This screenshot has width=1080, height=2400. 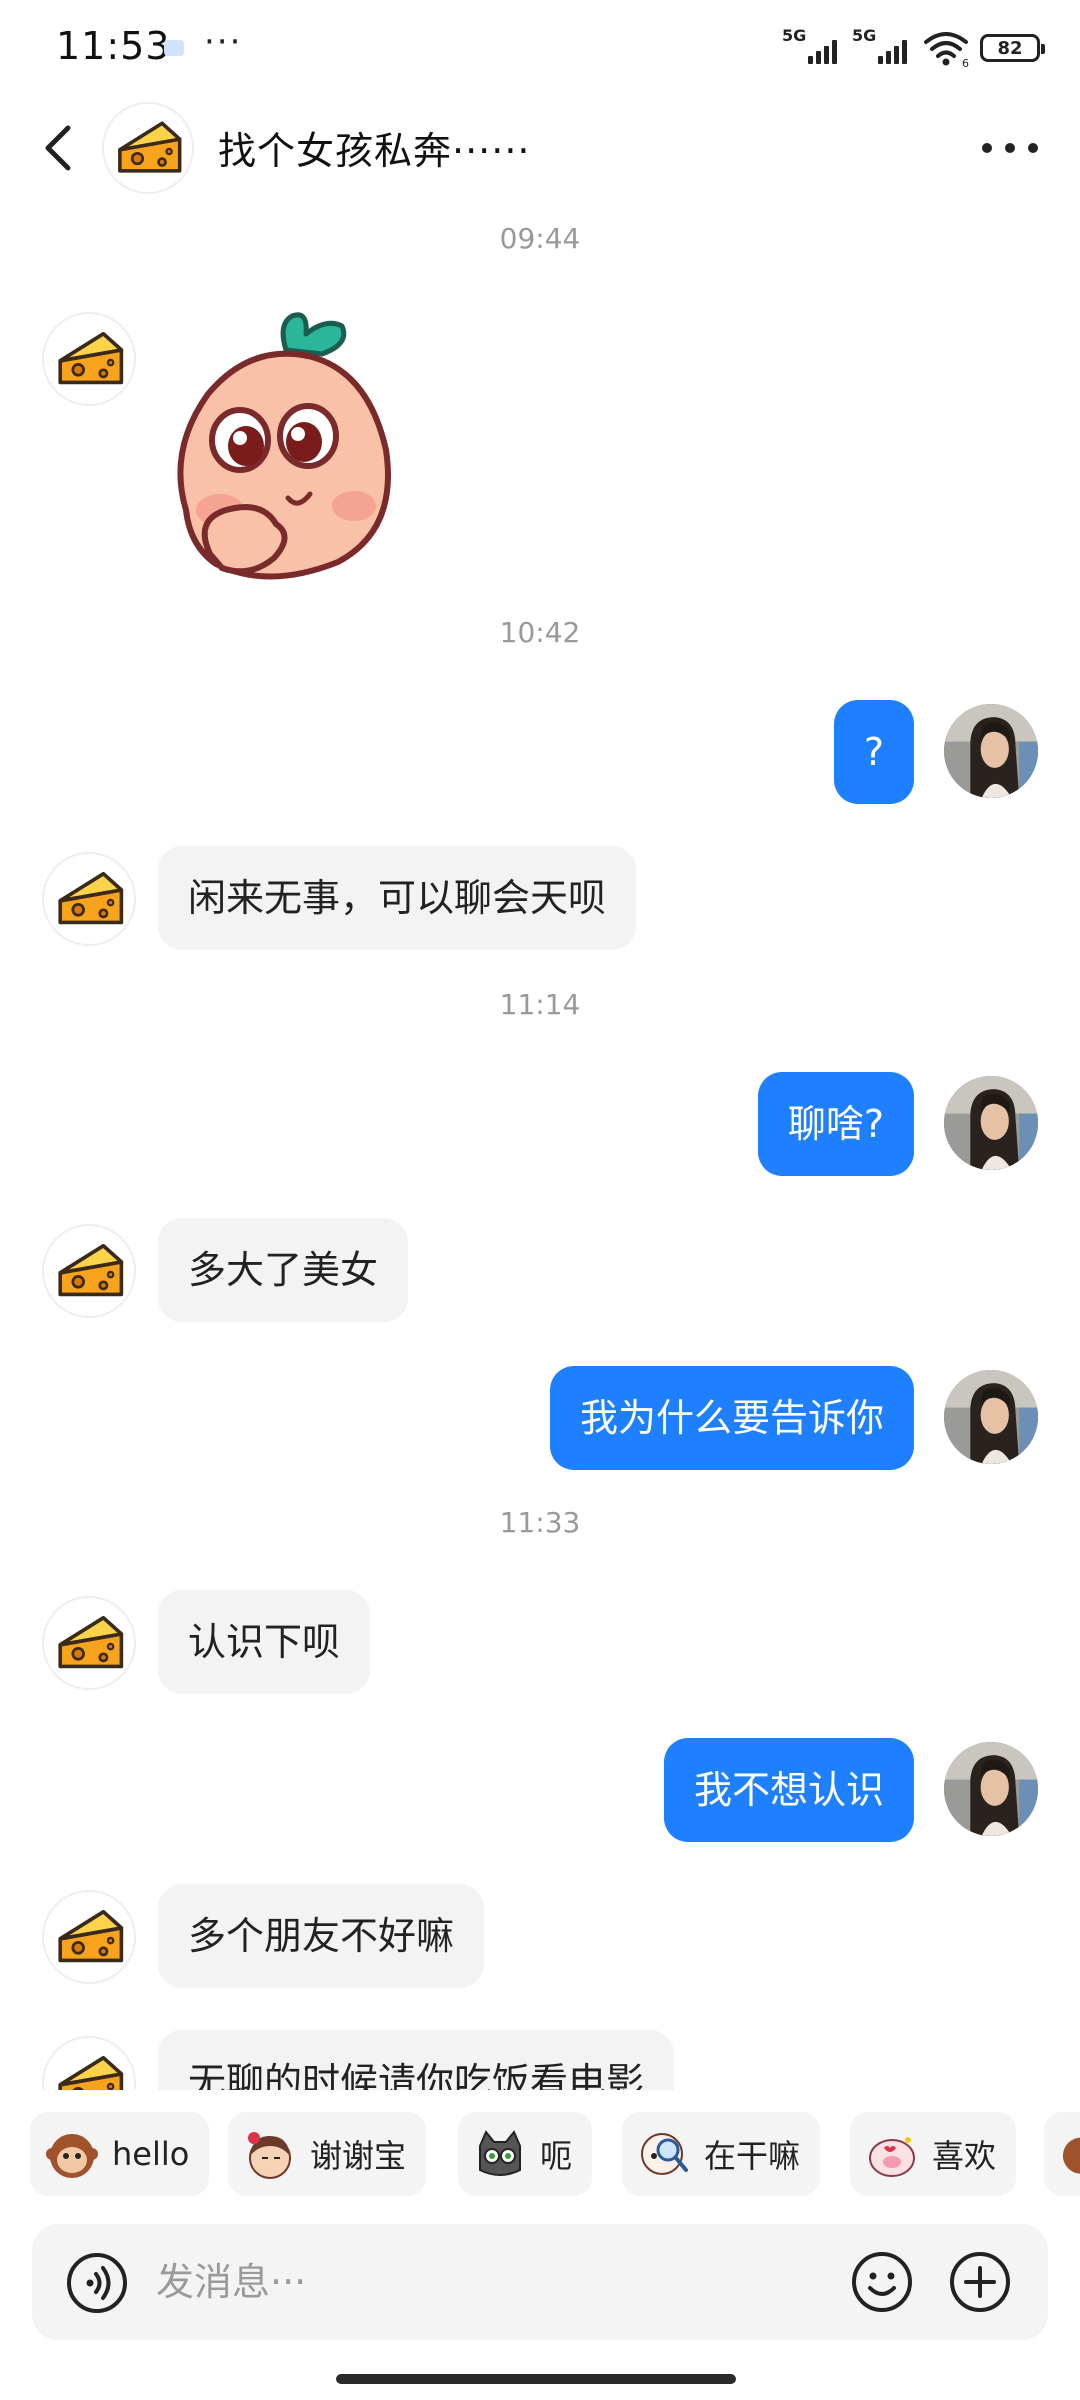 What do you see at coordinates (556, 2156) in the screenshot?
I see `quick-reply-label: 呃` at bounding box center [556, 2156].